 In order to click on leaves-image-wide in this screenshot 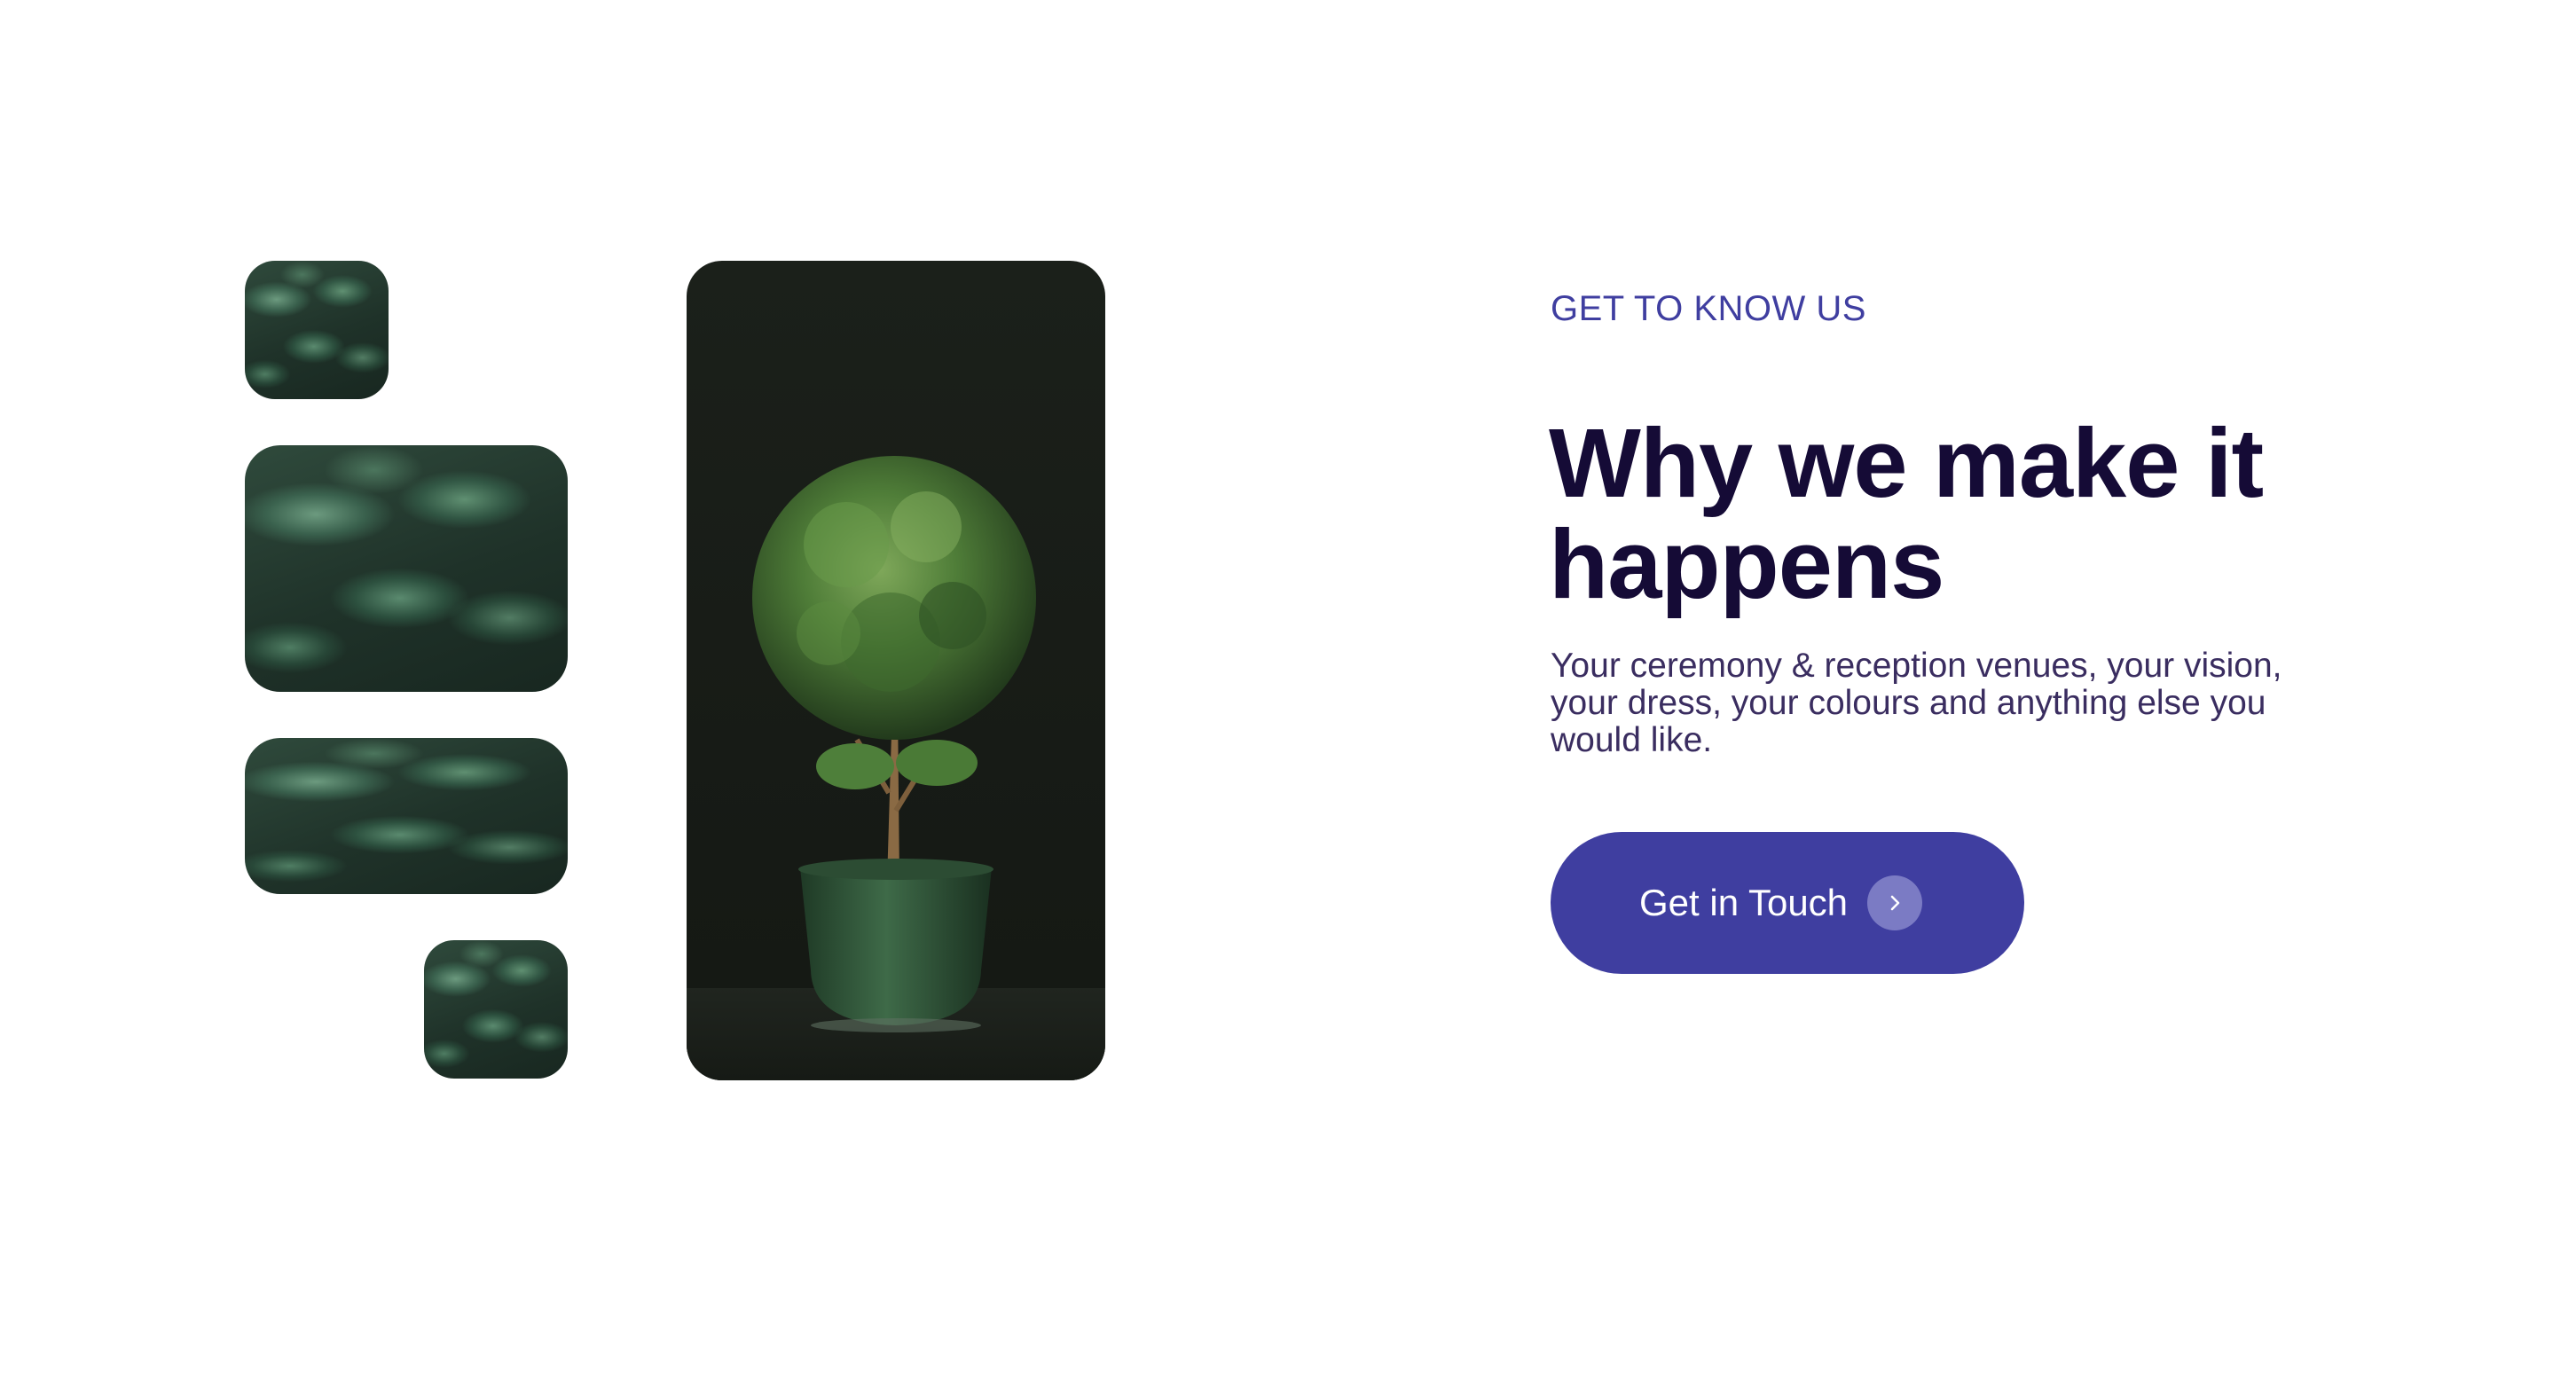, I will do `click(406, 816)`.